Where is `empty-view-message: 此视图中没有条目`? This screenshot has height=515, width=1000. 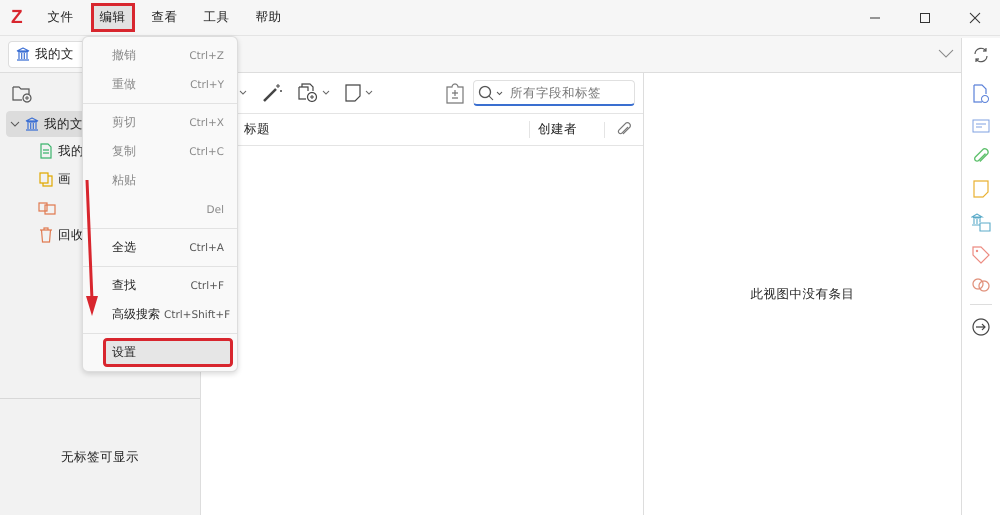
empty-view-message: 此视图中没有条目 is located at coordinates (802, 294).